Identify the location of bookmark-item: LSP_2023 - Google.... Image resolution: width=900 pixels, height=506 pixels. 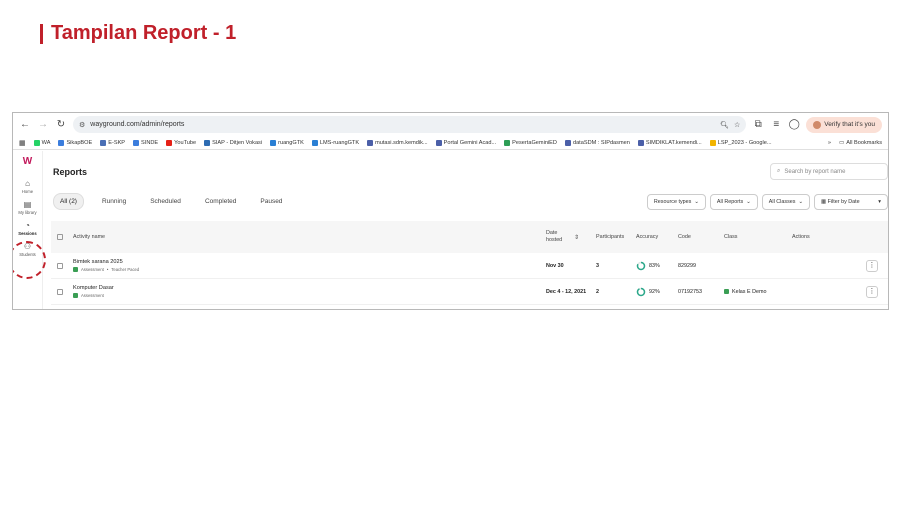
(740, 142).